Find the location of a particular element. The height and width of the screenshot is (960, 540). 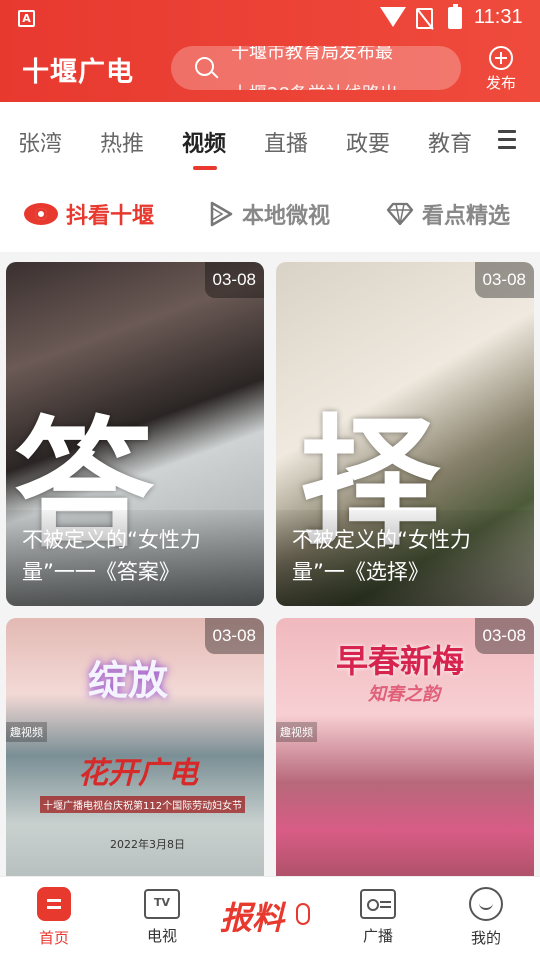

microphone-icon is located at coordinates (303, 914).